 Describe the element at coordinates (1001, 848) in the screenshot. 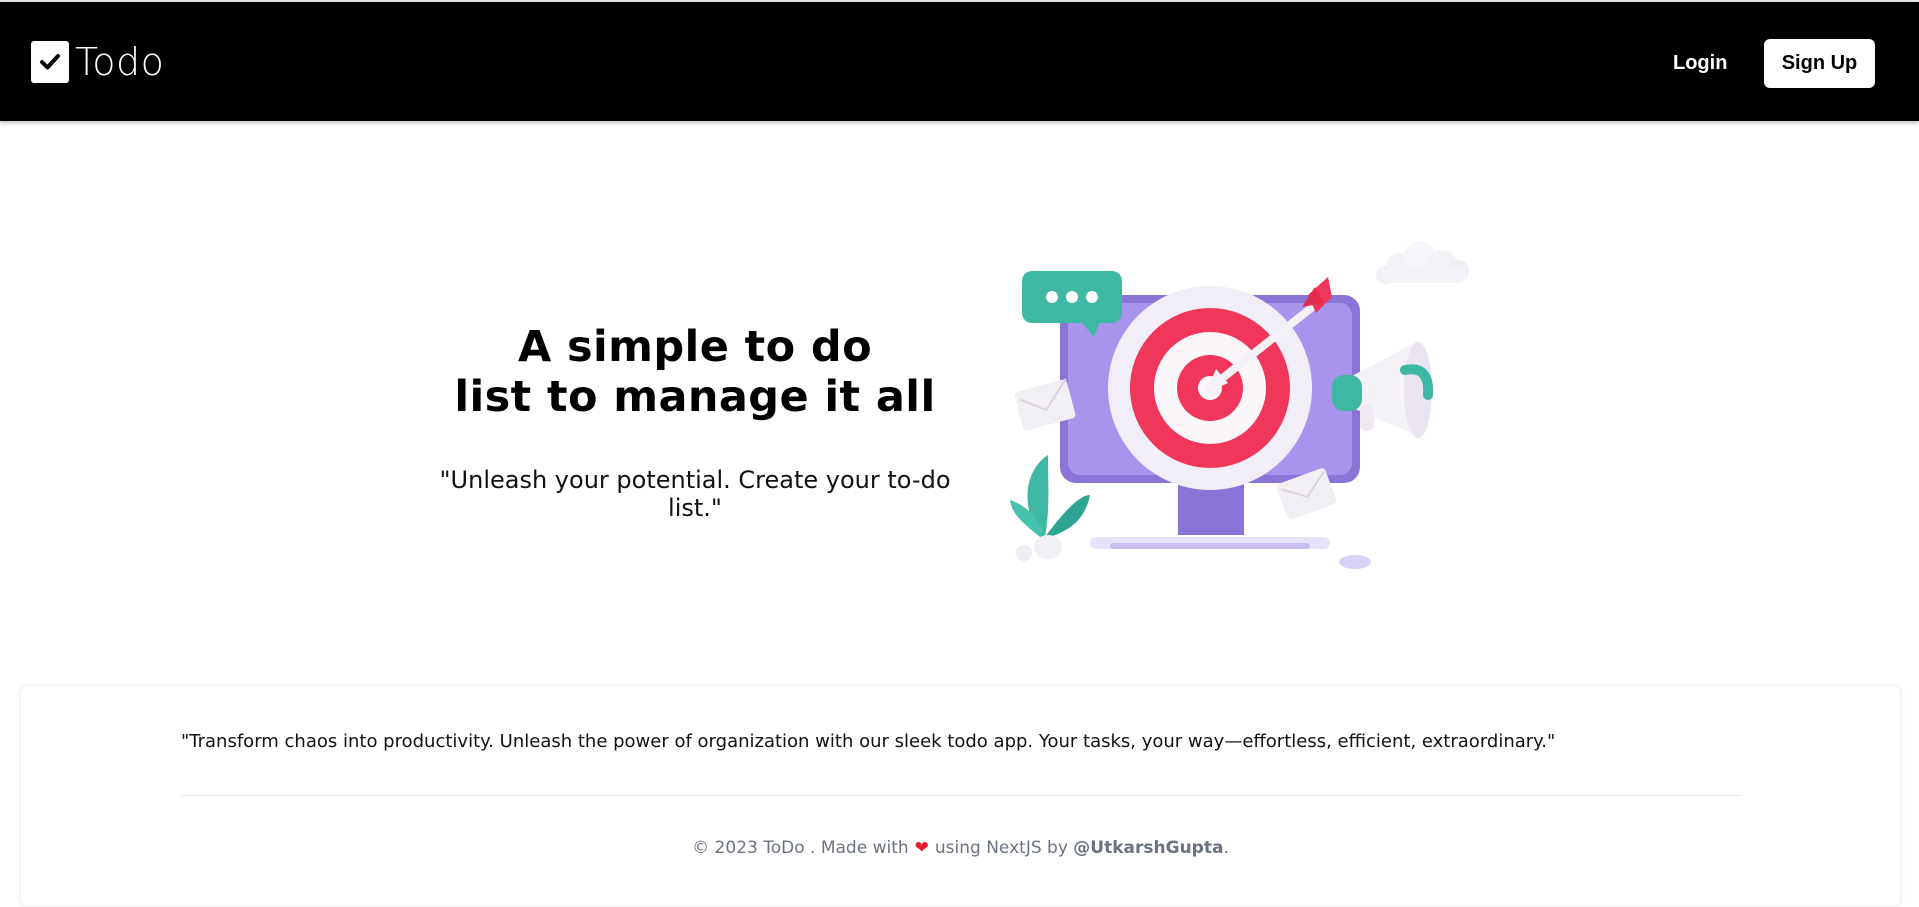

I see `built-with-text: using NextJS by` at that location.